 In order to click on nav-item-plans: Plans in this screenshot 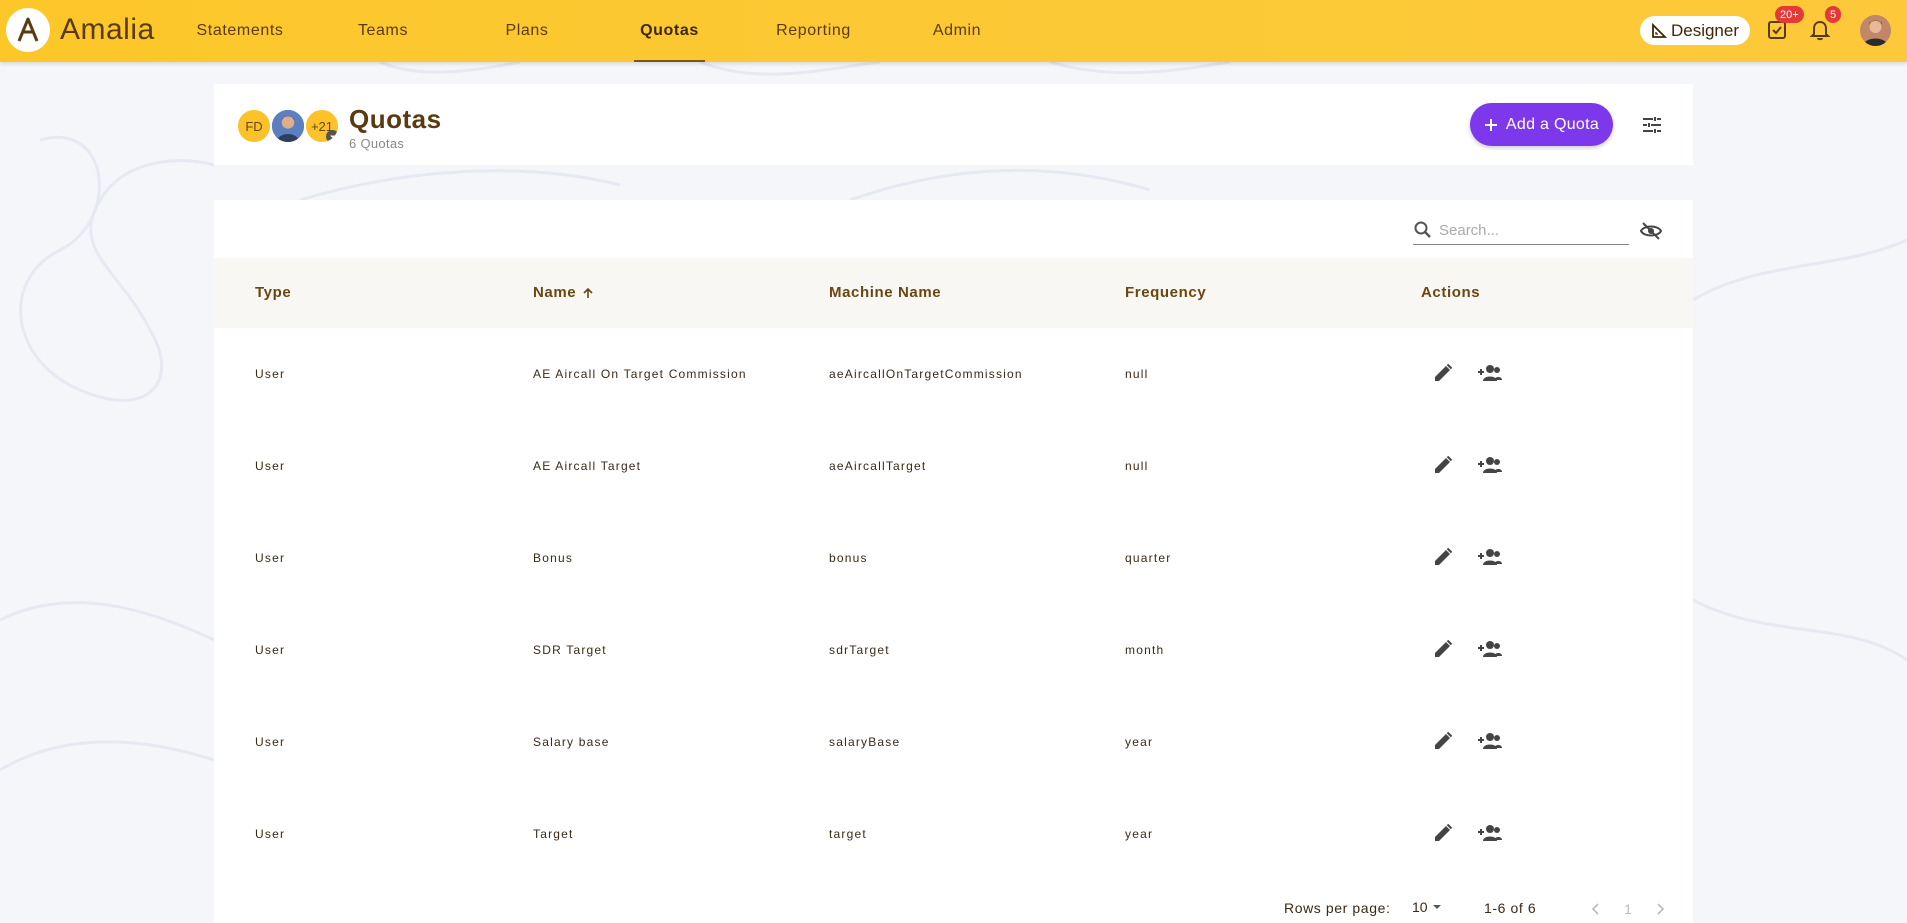, I will do `click(527, 31)`.